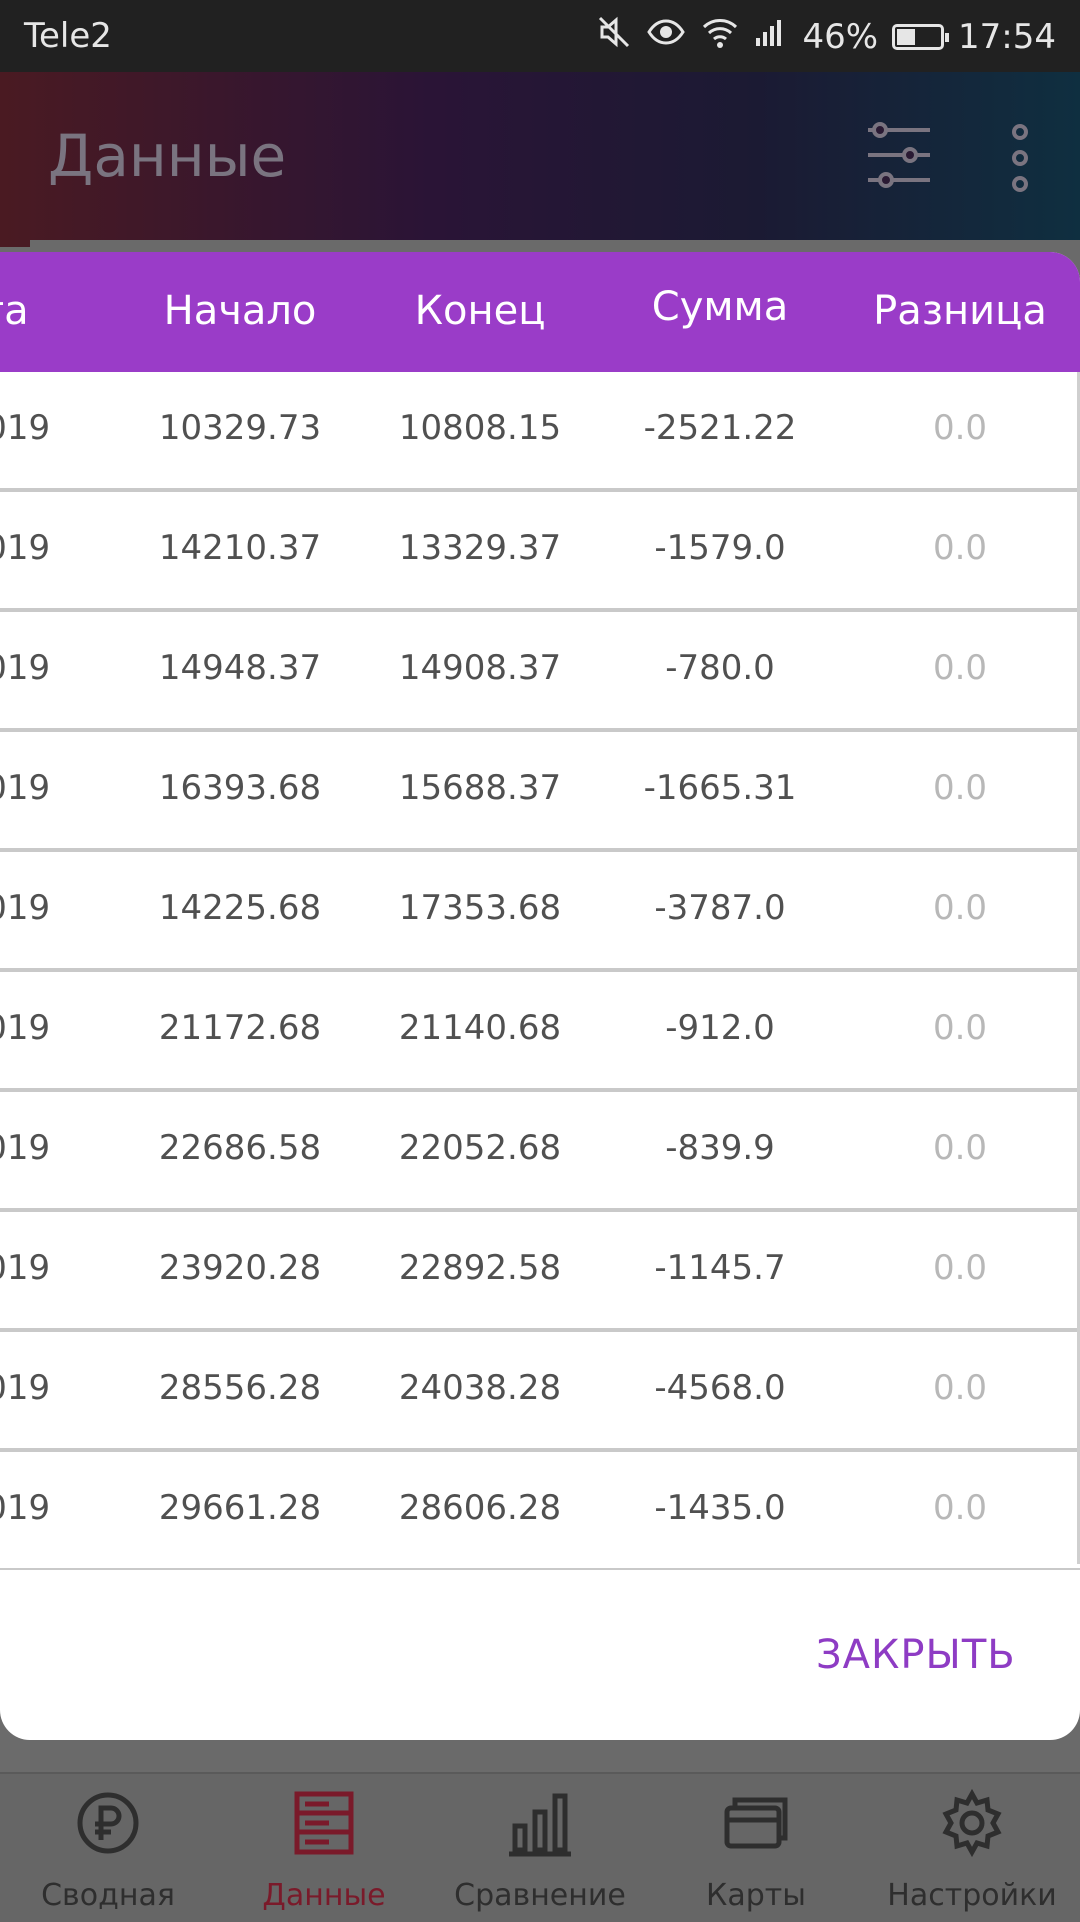 This screenshot has height=1922, width=1080. I want to click on signal-icon, so click(771, 36).